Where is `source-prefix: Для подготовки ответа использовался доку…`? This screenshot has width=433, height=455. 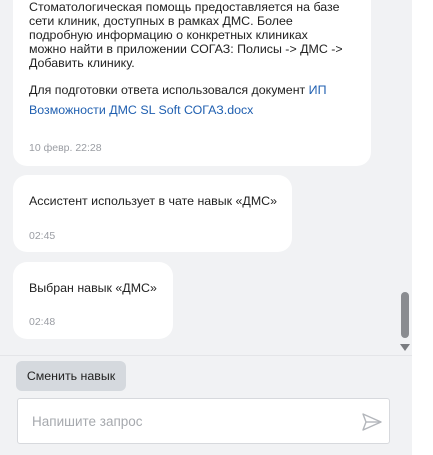 source-prefix: Для подготовки ответа использовался доку… is located at coordinates (167, 90).